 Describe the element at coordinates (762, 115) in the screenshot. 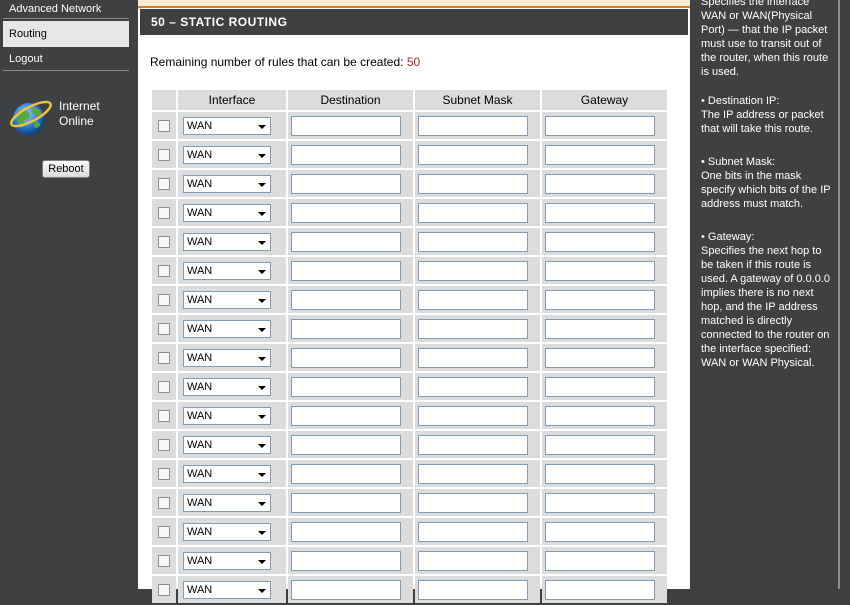

I see `help-destination-line: The IP address or packet` at that location.